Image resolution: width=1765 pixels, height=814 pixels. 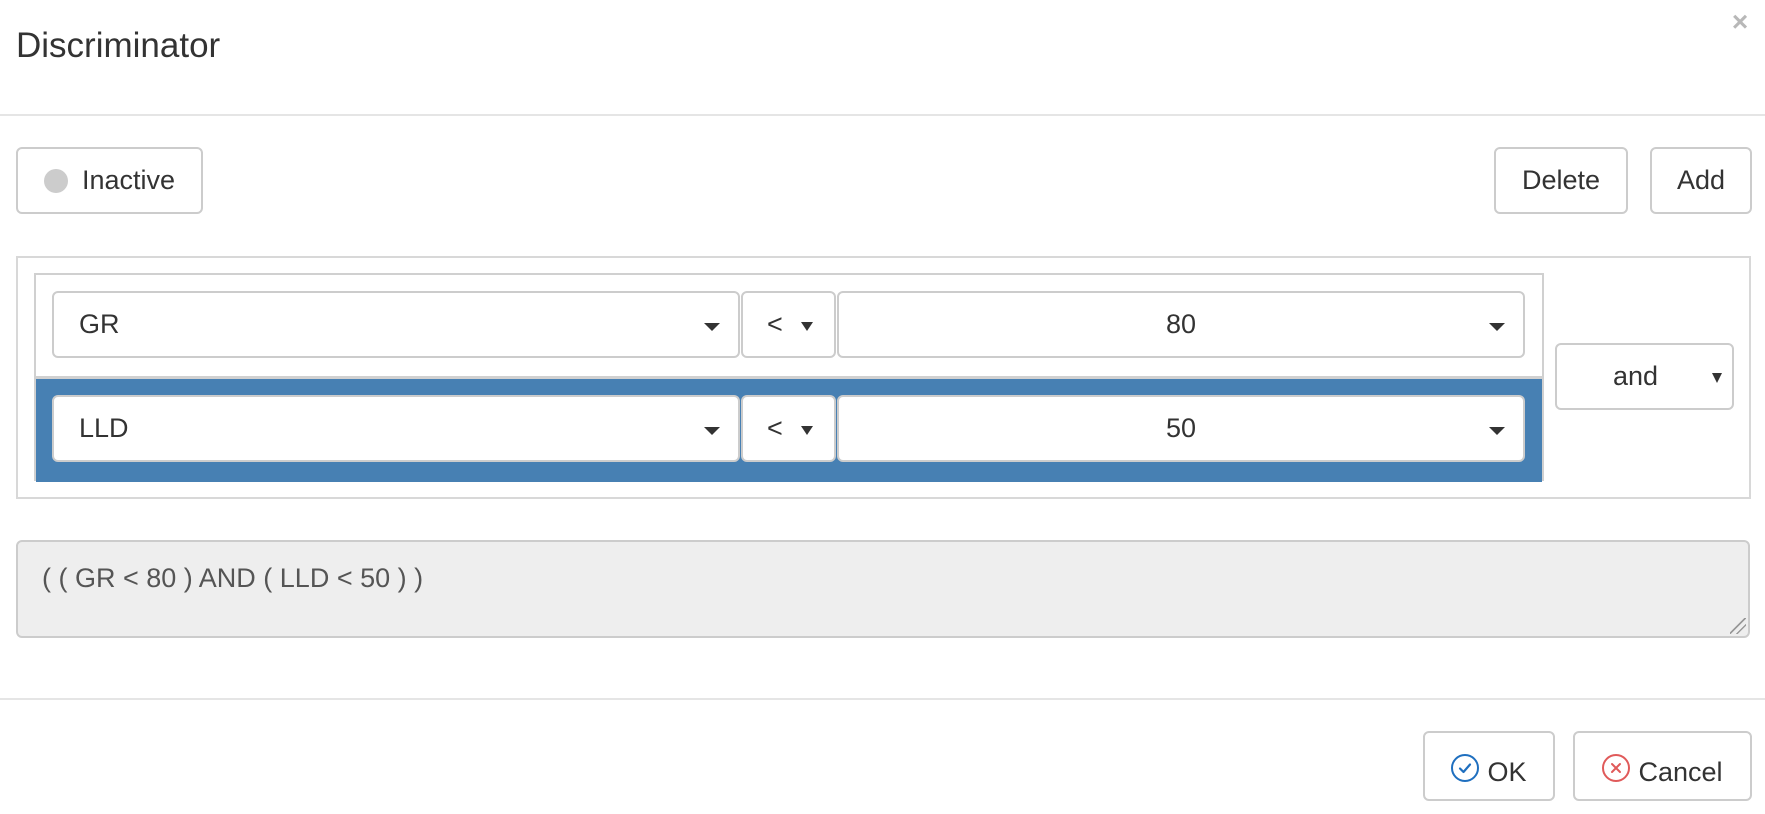 I want to click on x-circle-icon, so click(x=1616, y=768).